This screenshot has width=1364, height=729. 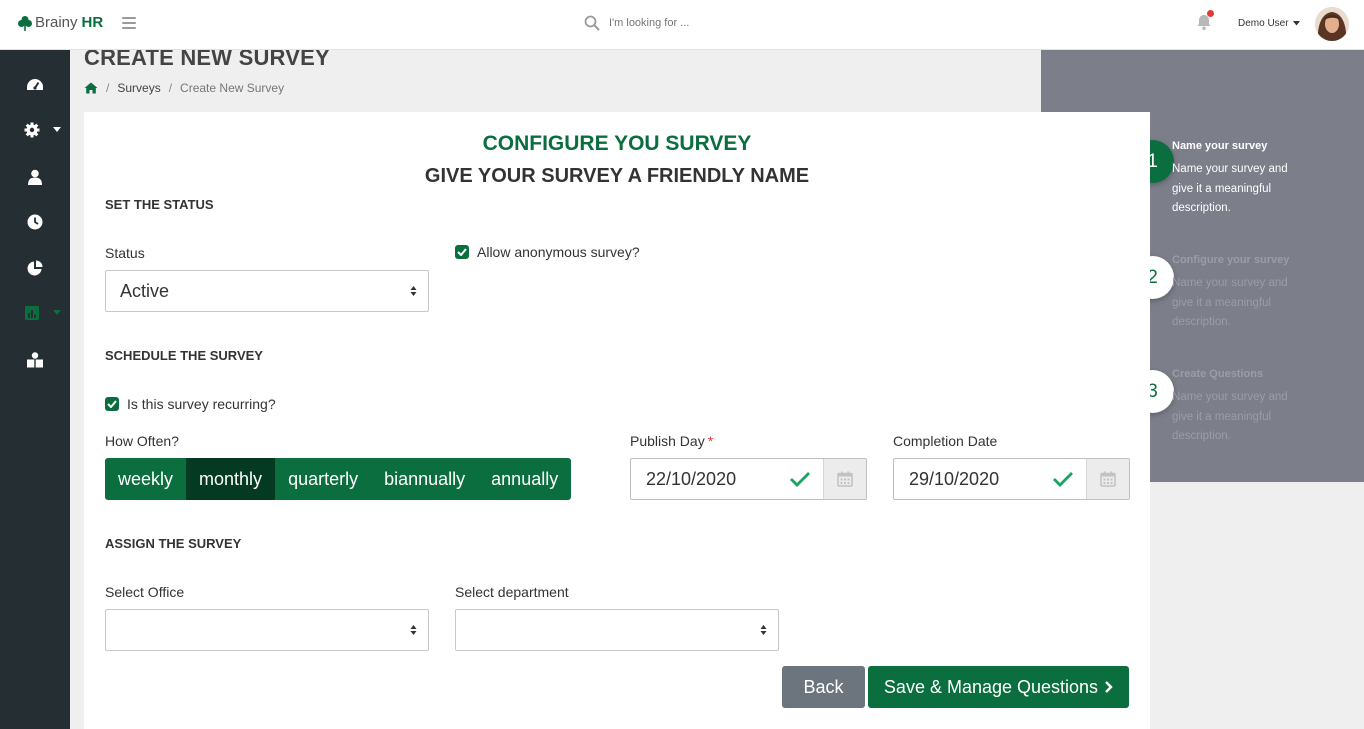 I want to click on sidebar-item-surveys, so click(x=35, y=313).